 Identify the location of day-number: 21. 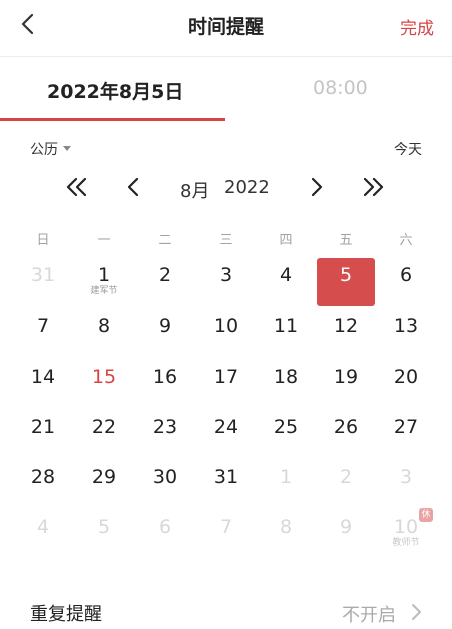
(43, 427).